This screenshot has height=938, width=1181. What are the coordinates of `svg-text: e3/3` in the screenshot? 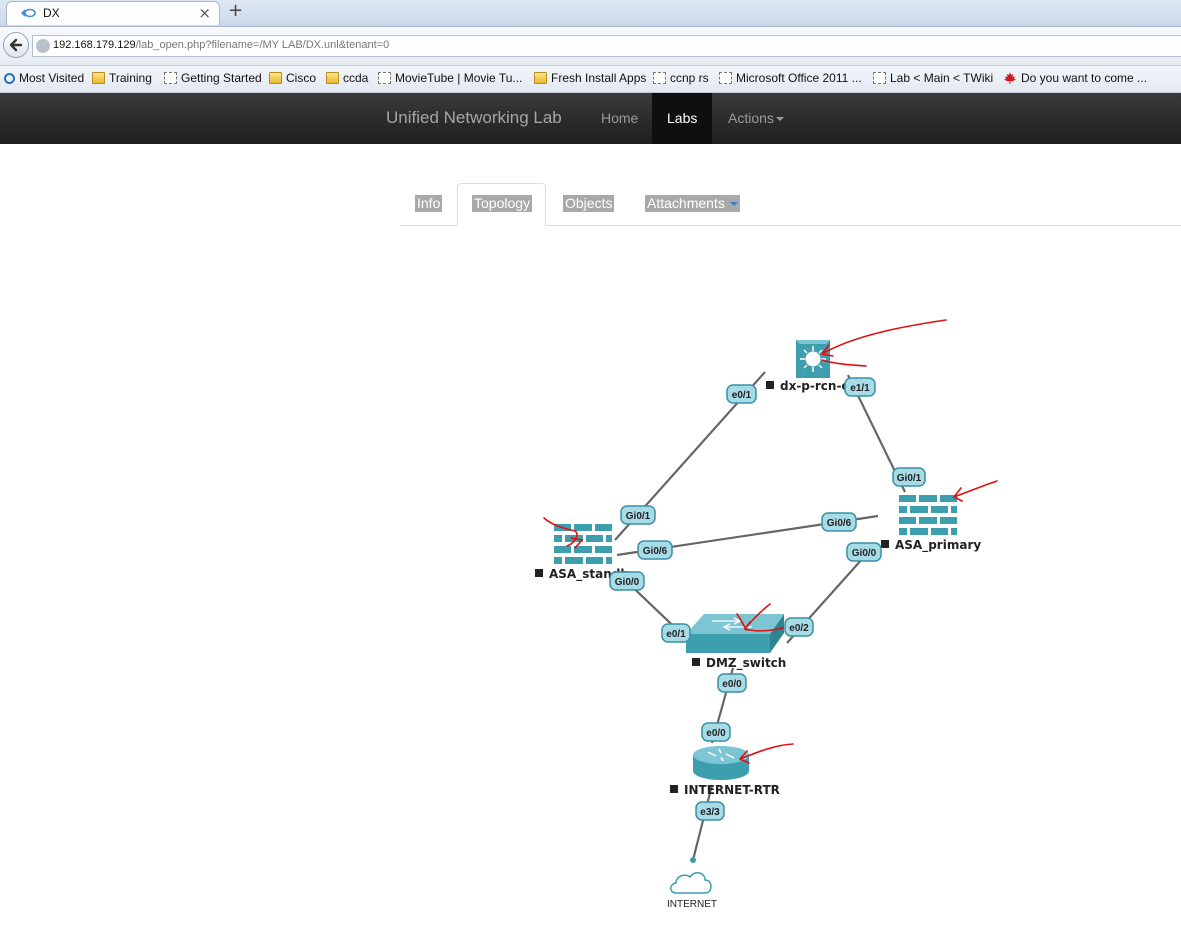 It's located at (710, 812).